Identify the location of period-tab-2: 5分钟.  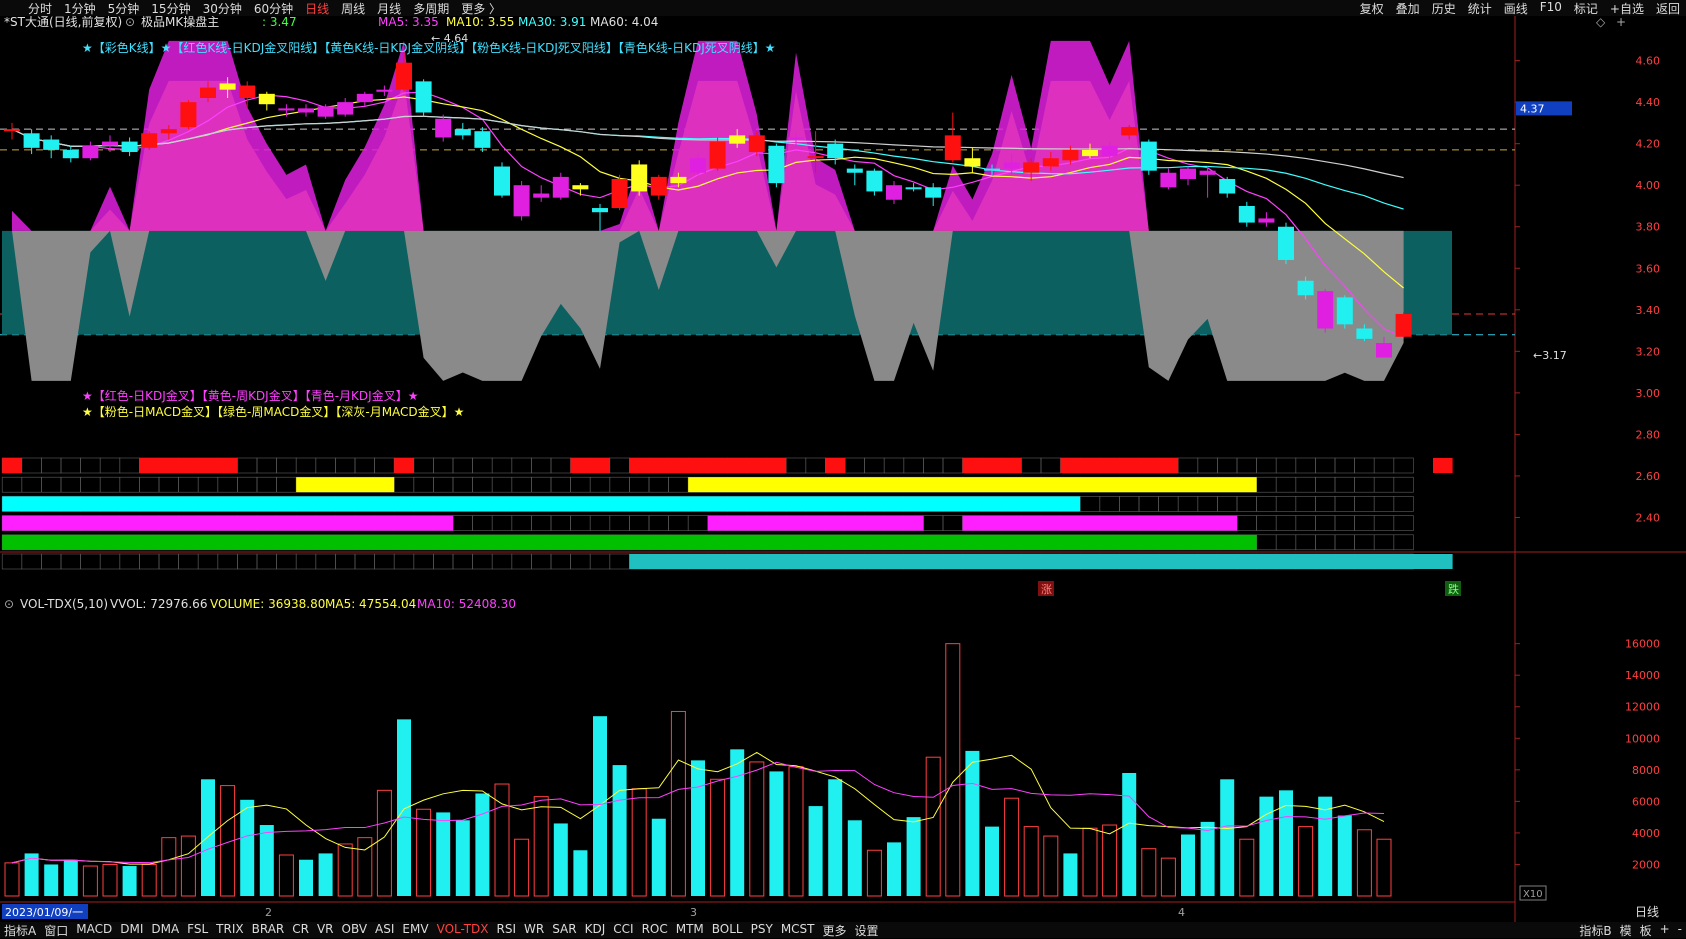
(124, 8).